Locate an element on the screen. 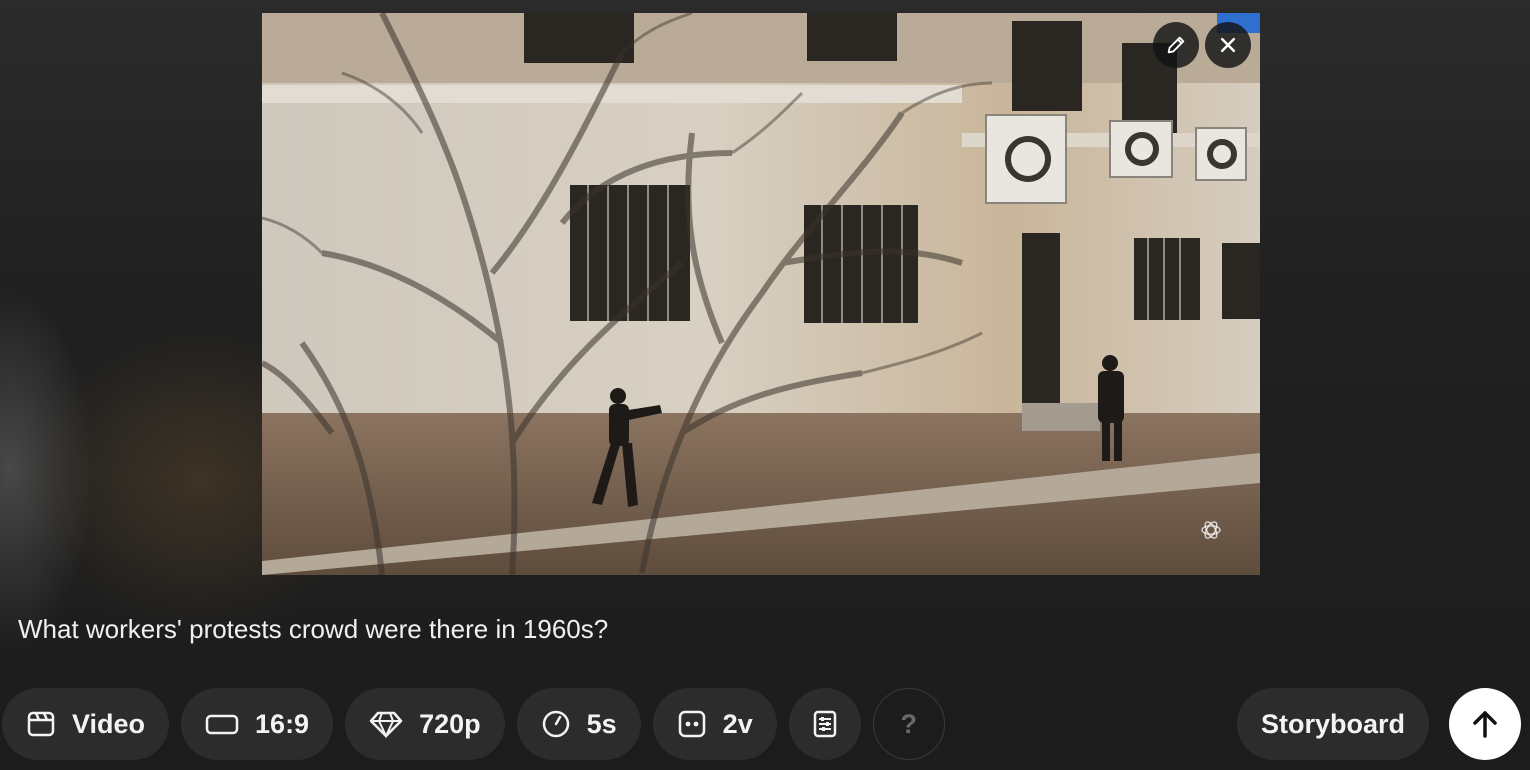 This screenshot has height=770, width=1530. duration-button: 5s is located at coordinates (578, 724).